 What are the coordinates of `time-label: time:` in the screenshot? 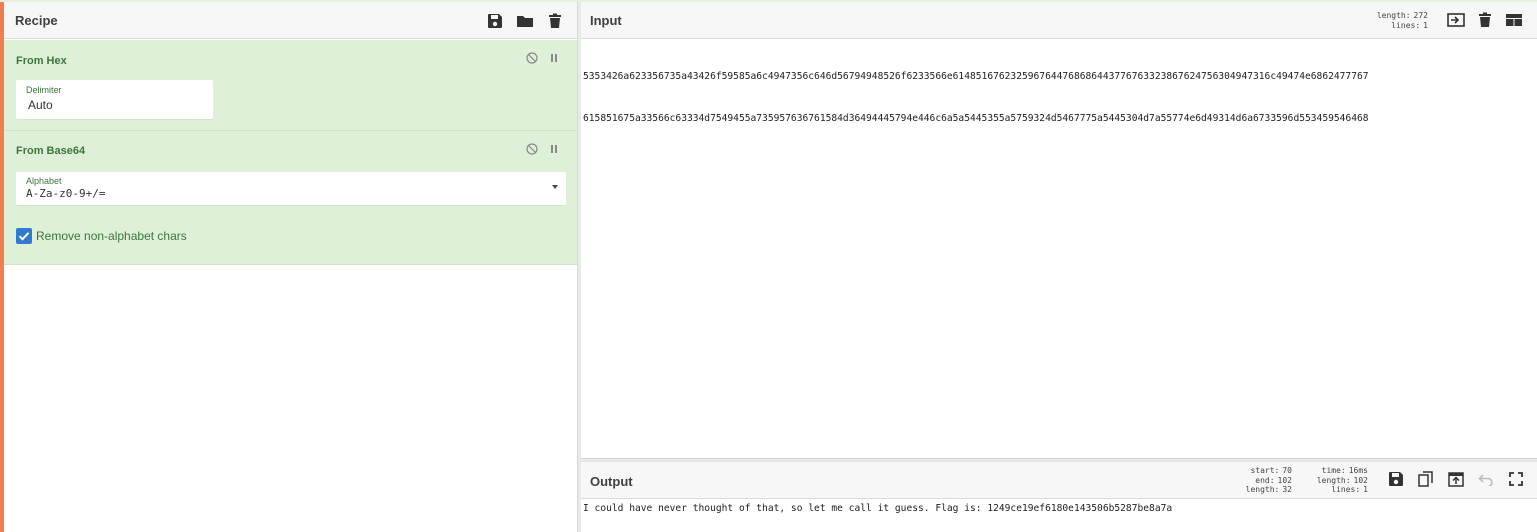 It's located at (1333, 470).